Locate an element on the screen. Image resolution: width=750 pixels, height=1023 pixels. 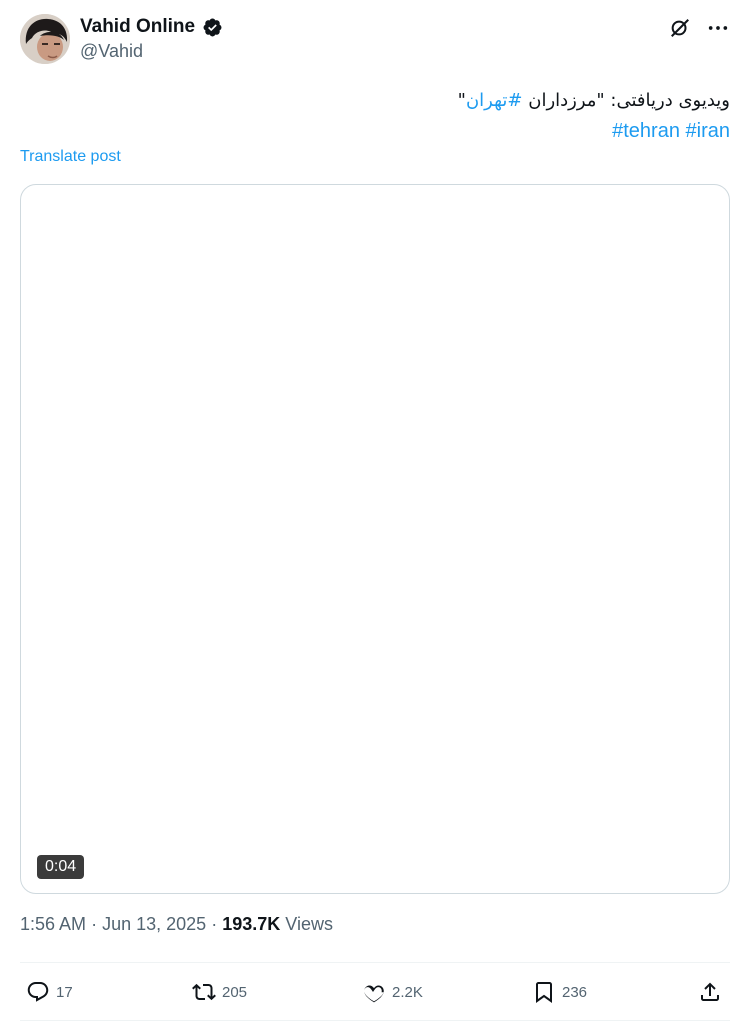
views-label: Views is located at coordinates (309, 924).